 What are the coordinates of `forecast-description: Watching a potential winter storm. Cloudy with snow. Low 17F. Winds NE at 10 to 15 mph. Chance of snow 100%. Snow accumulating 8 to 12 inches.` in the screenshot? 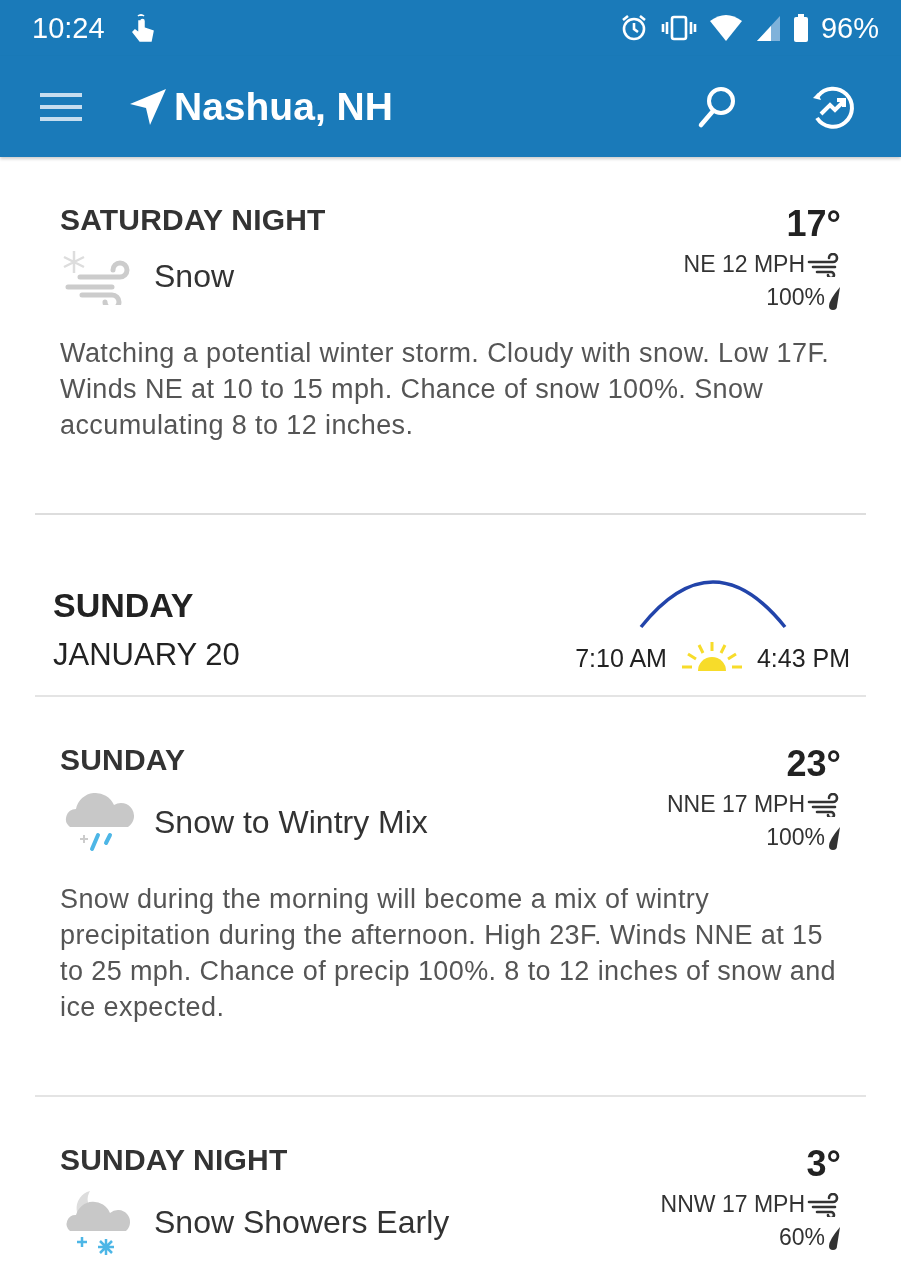 It's located at (445, 389).